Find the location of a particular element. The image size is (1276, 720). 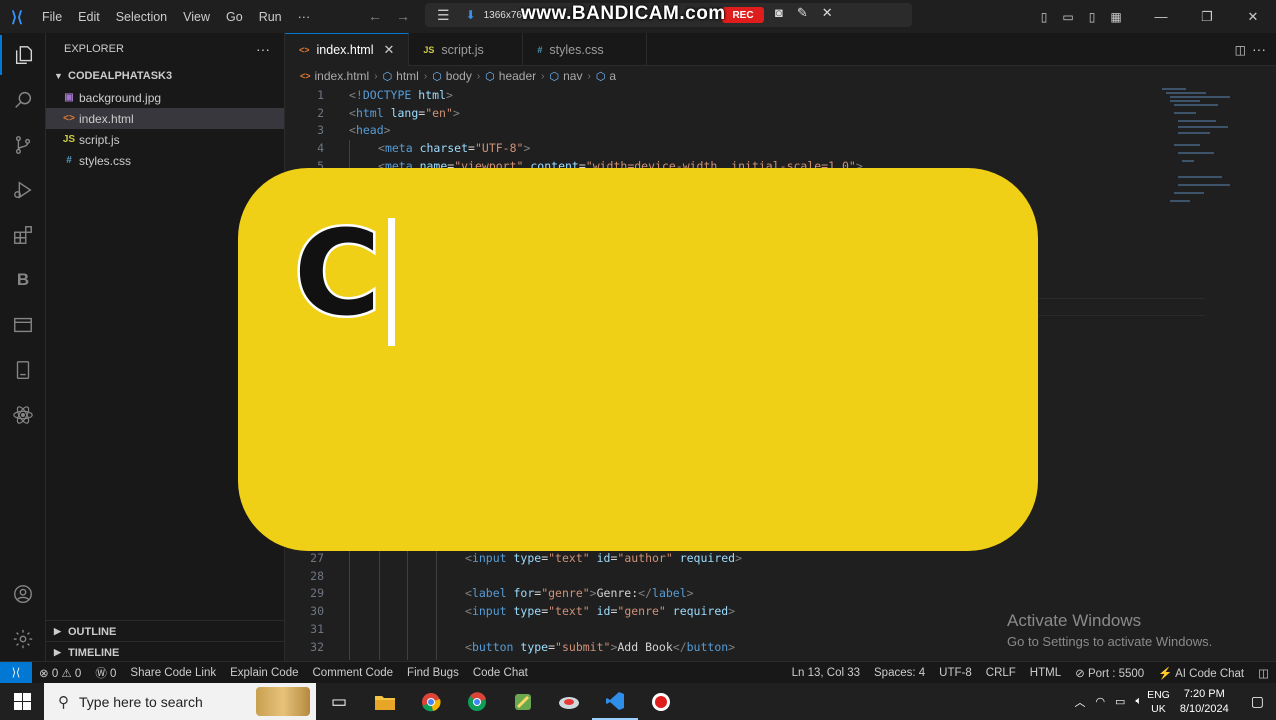

eol-indicator: CRLF is located at coordinates (1001, 673).